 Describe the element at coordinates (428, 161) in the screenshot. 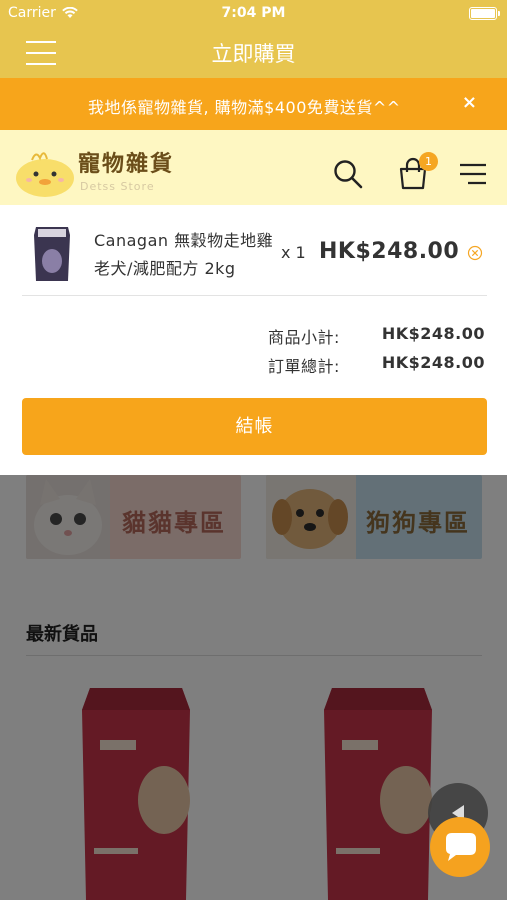

I see `cart-count-badge: 1` at that location.